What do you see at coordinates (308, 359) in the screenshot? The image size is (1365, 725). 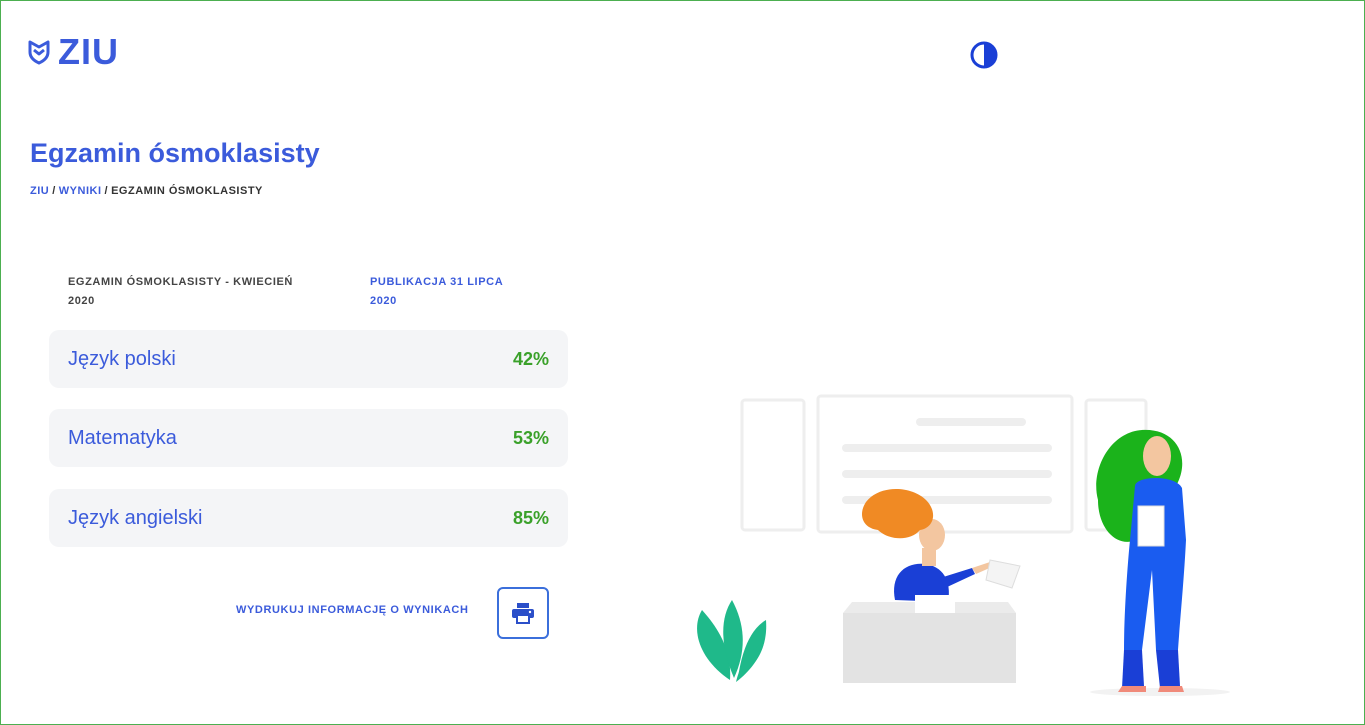 I see `result-card-polish: Język polski 42%` at bounding box center [308, 359].